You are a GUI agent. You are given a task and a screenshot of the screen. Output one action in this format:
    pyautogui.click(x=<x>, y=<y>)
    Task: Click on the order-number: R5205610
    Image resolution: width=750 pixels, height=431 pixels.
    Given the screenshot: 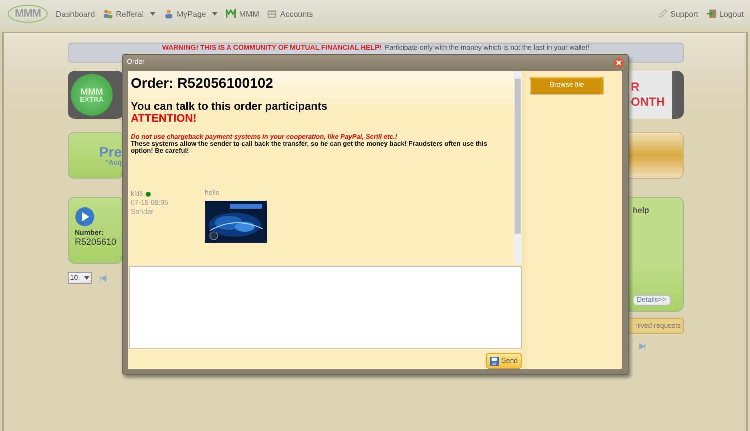 What is the action you would take?
    pyautogui.click(x=96, y=242)
    